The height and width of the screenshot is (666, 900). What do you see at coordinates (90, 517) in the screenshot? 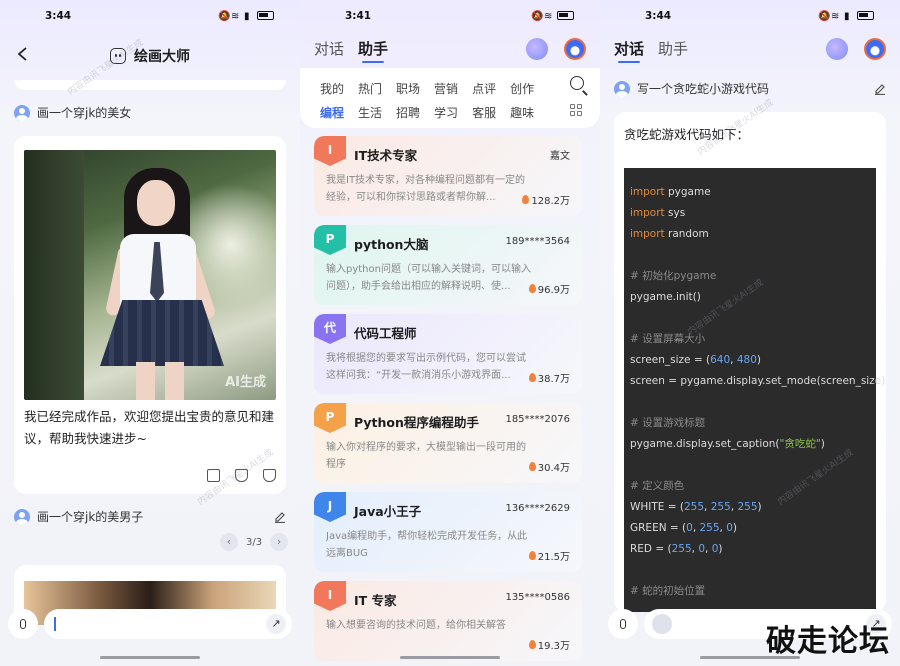
I see `user-prompt-text: 画一个穿jk的美男子` at bounding box center [90, 517].